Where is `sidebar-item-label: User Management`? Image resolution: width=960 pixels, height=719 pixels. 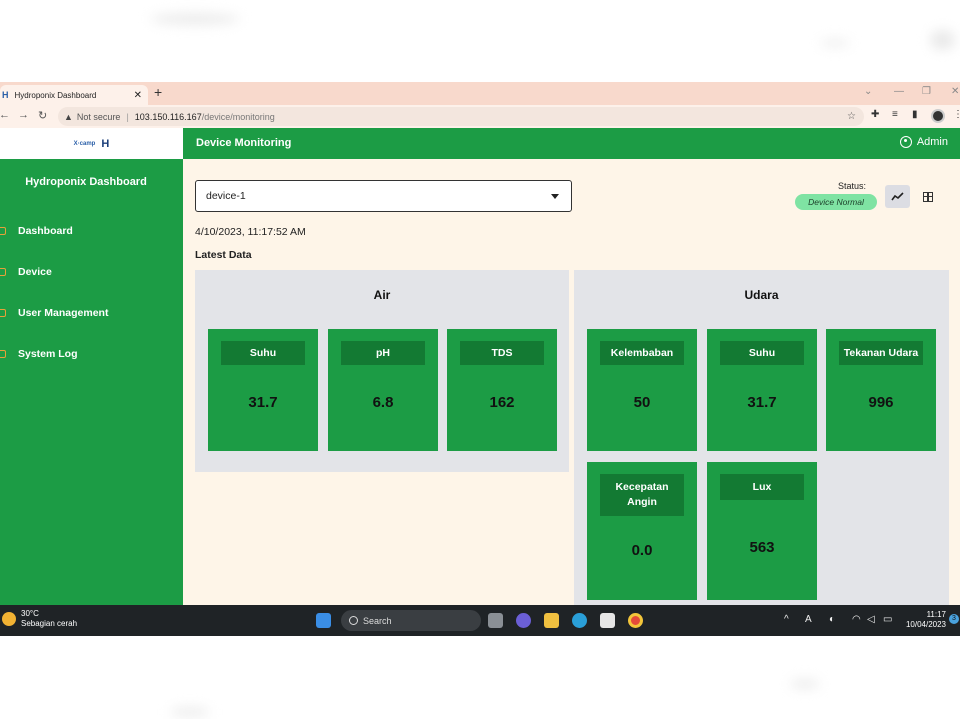
sidebar-item-label: User Management is located at coordinates (63, 313).